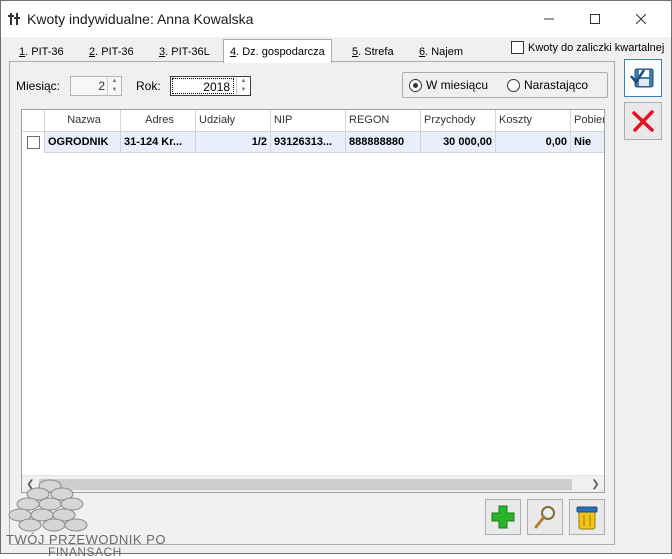 This screenshot has width=672, height=559. Describe the element at coordinates (148, 86) in the screenshot. I see `year-label: Rok:` at that location.